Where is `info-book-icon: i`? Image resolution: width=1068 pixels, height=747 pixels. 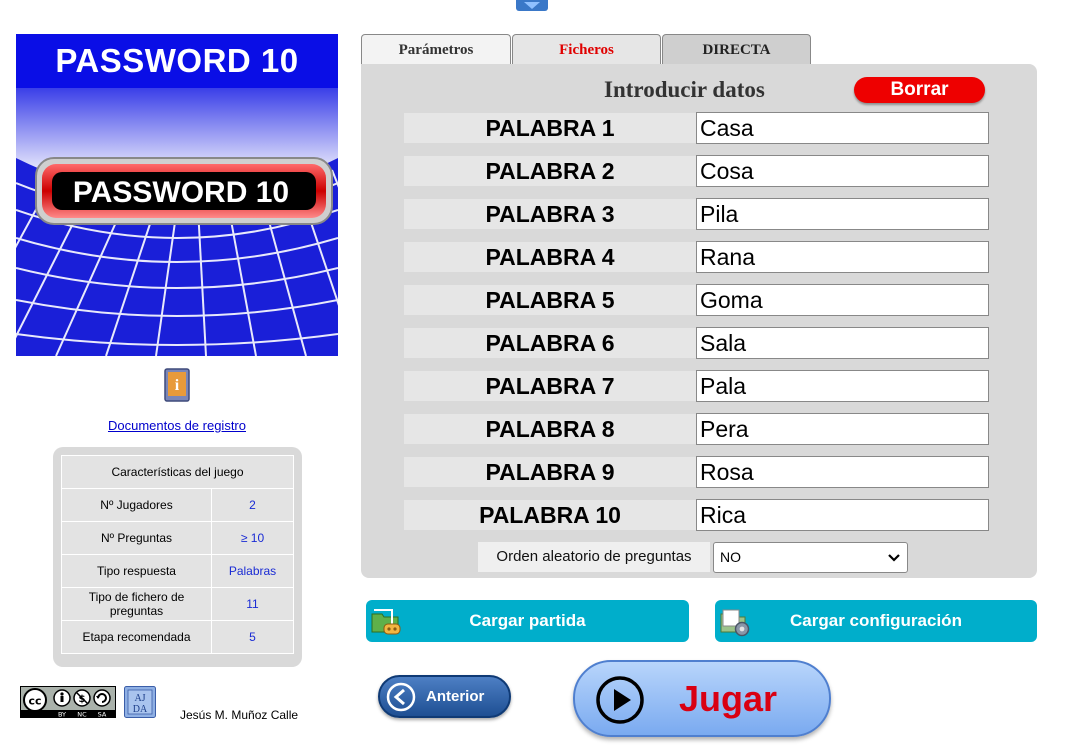
info-book-icon: i is located at coordinates (177, 385).